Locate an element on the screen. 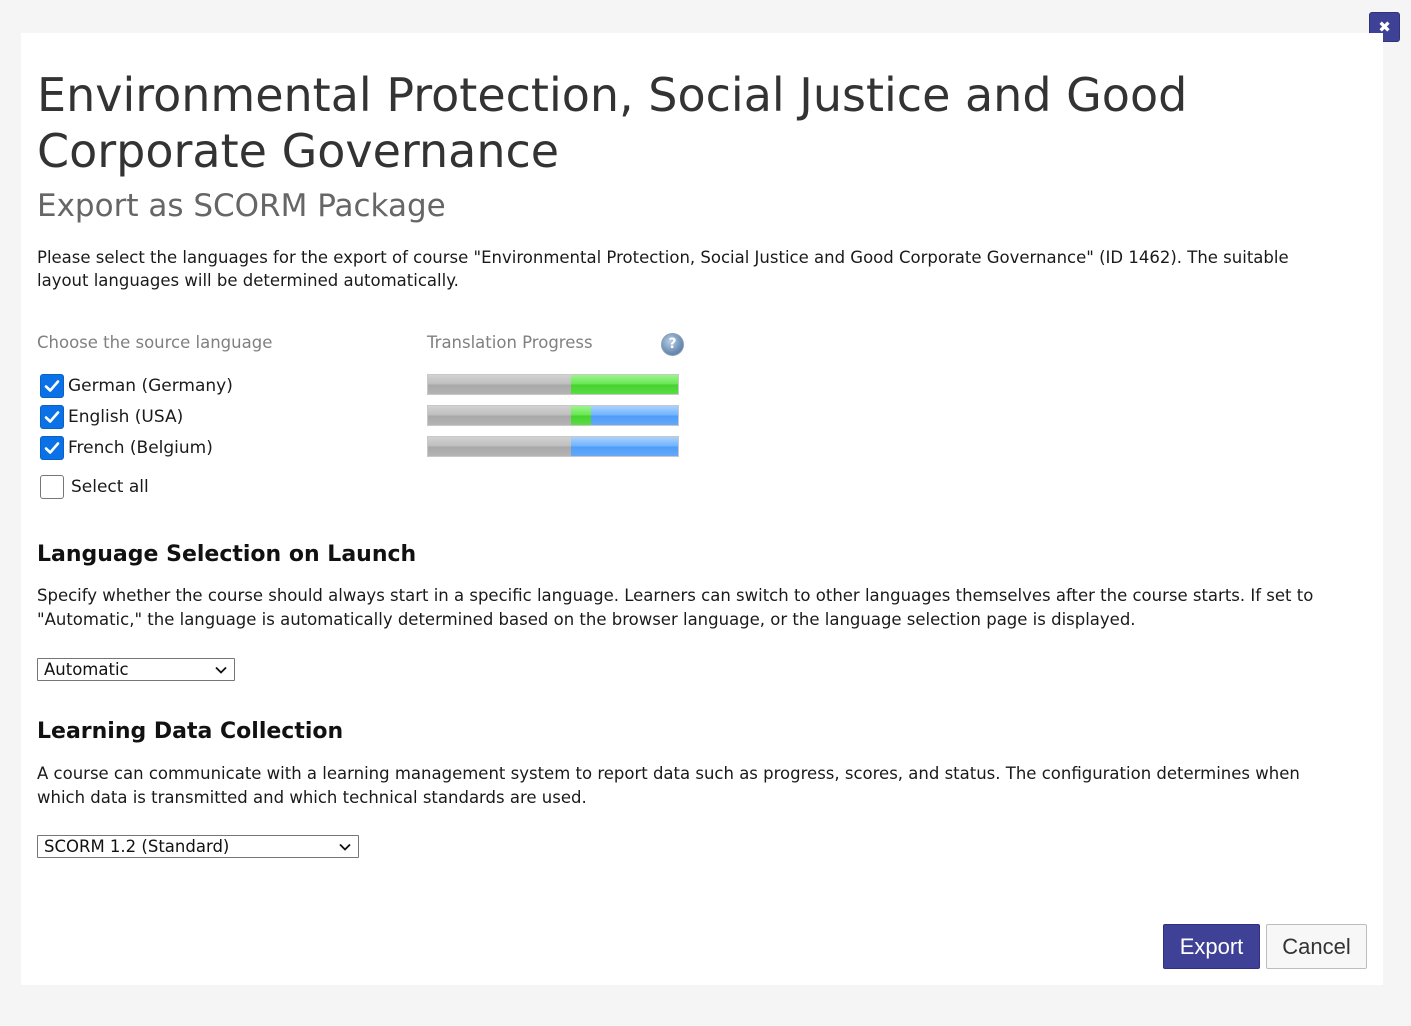  german-checkbox is located at coordinates (52, 386).